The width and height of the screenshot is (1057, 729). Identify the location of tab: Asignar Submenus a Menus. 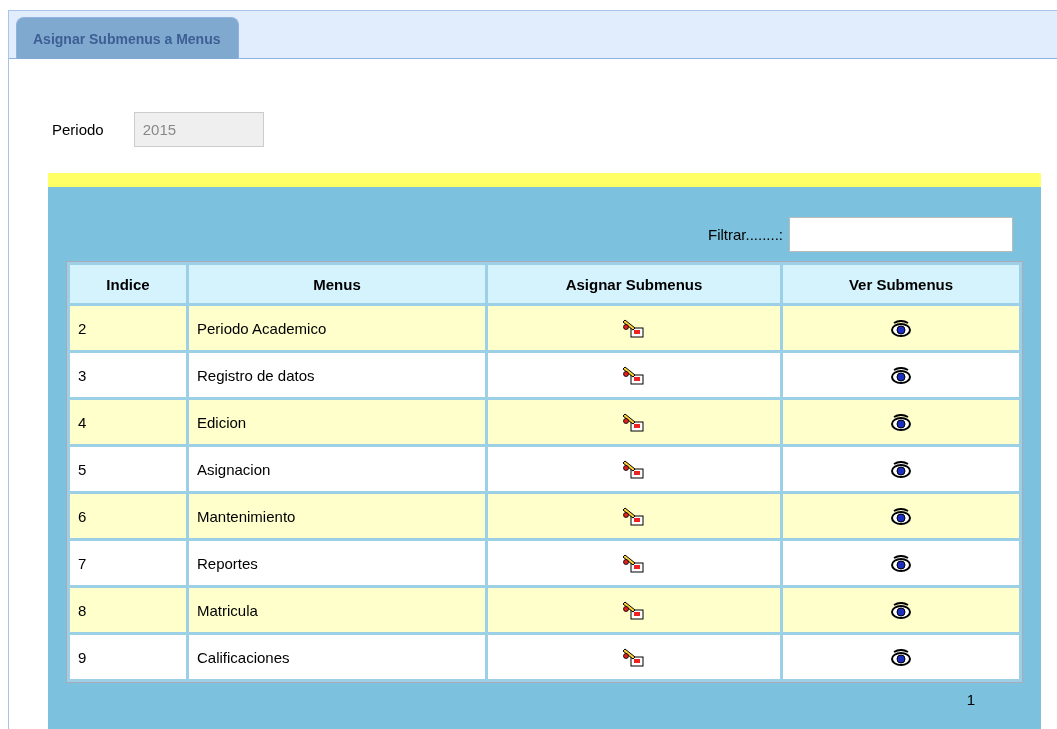
(128, 38).